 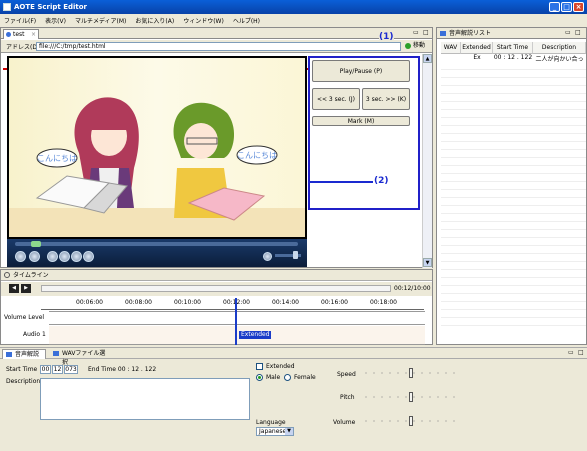 What do you see at coordinates (336, 99) in the screenshot?
I see `back-3sec-button: << 3 sec. (J)` at bounding box center [336, 99].